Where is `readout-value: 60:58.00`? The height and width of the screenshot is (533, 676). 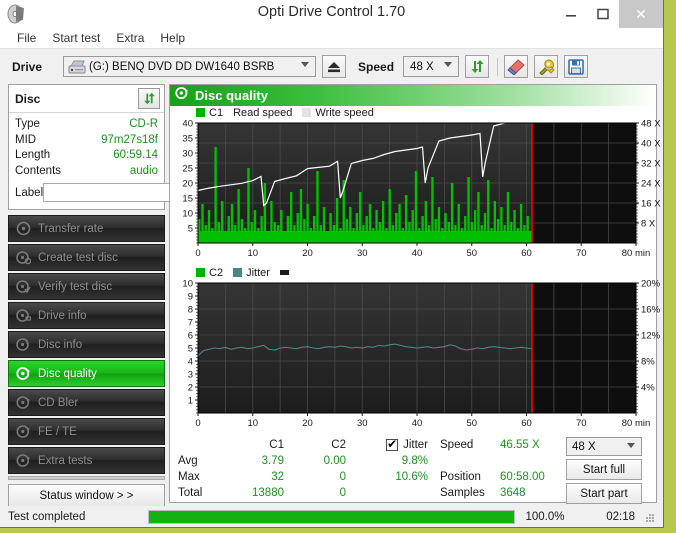 readout-value: 60:58.00 is located at coordinates (522, 477).